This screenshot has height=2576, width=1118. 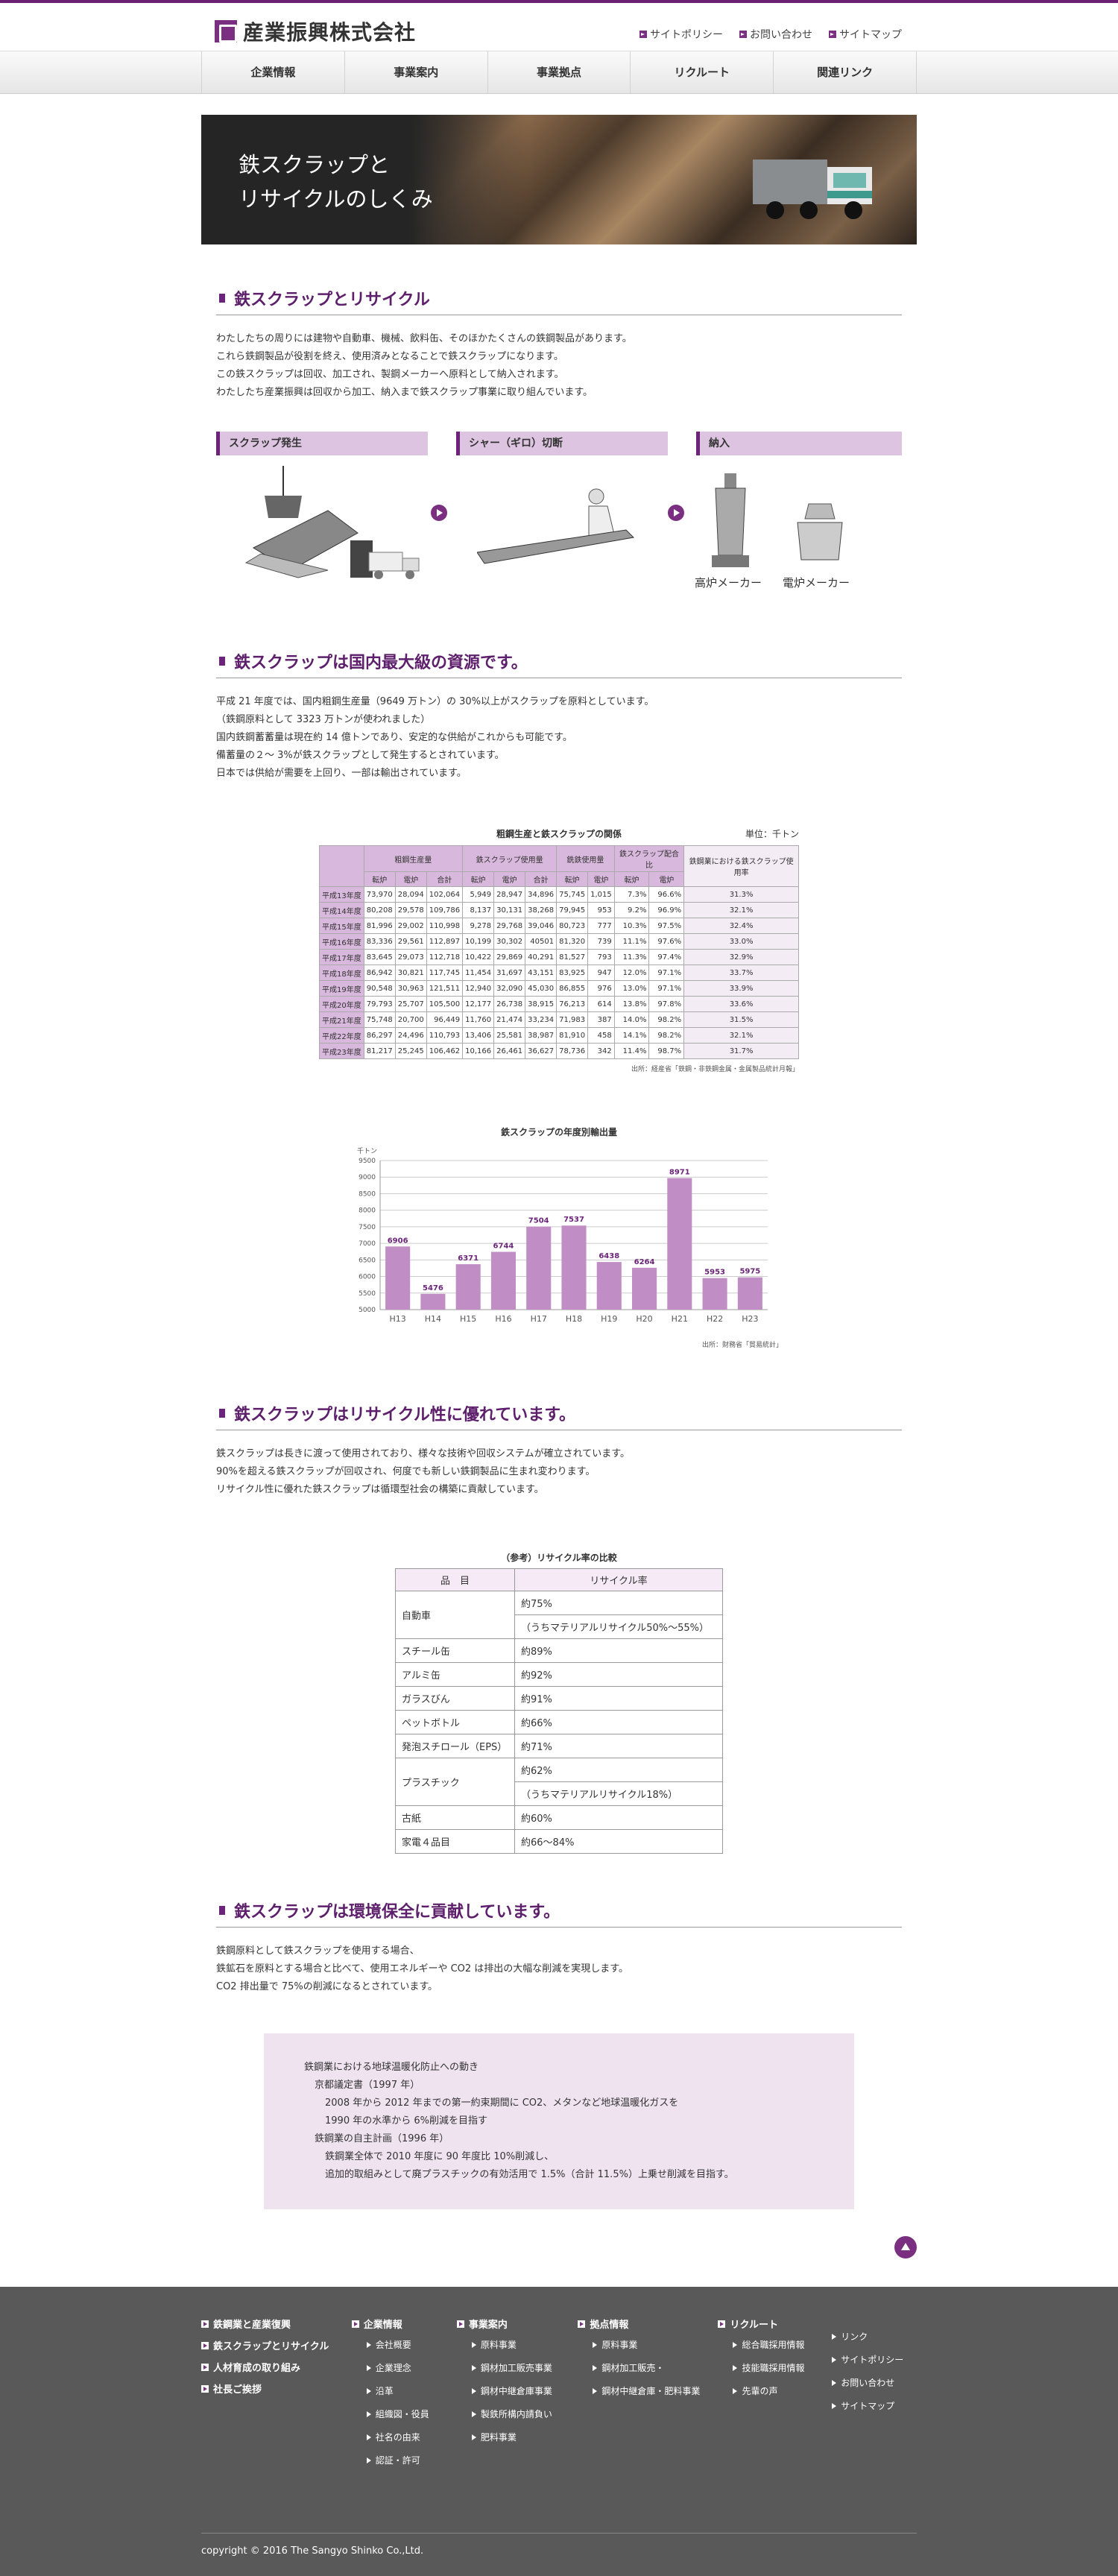 I want to click on table-row: 発泡スチロール（EPS） 約71%, so click(x=559, y=1746).